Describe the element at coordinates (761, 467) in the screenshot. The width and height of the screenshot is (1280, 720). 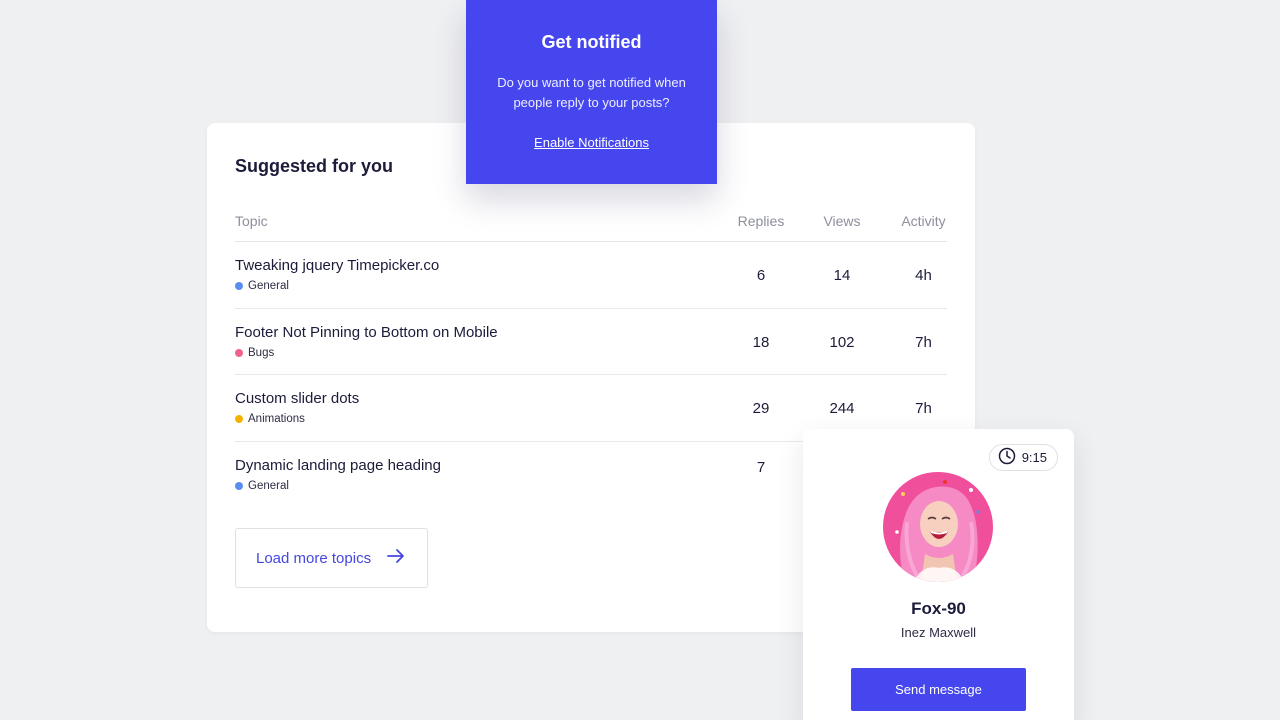
I see `replies-count: 7` at that location.